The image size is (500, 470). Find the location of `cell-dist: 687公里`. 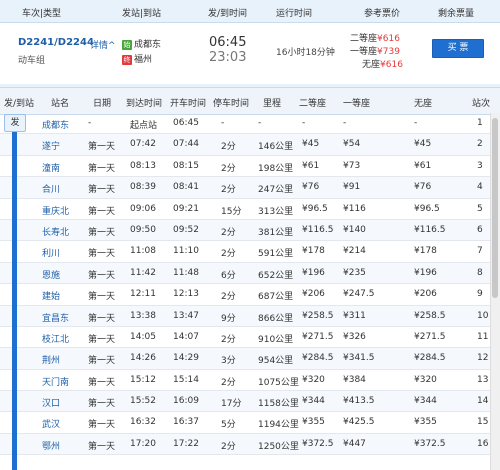

cell-dist: 687公里 is located at coordinates (276, 297).